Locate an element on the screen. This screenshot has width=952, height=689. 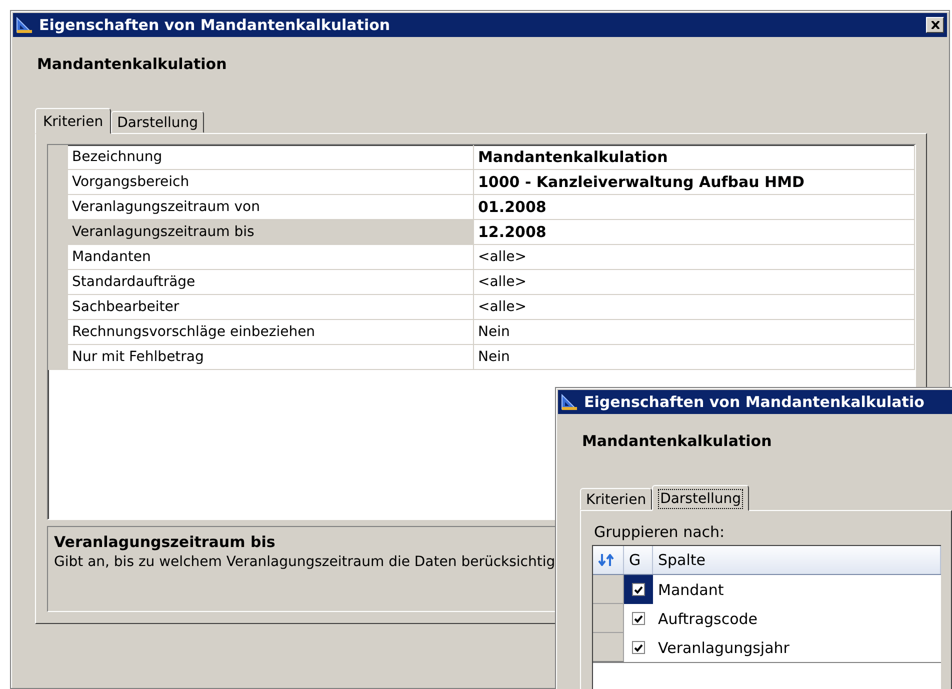
property-label: Mandanten is located at coordinates (271, 257).